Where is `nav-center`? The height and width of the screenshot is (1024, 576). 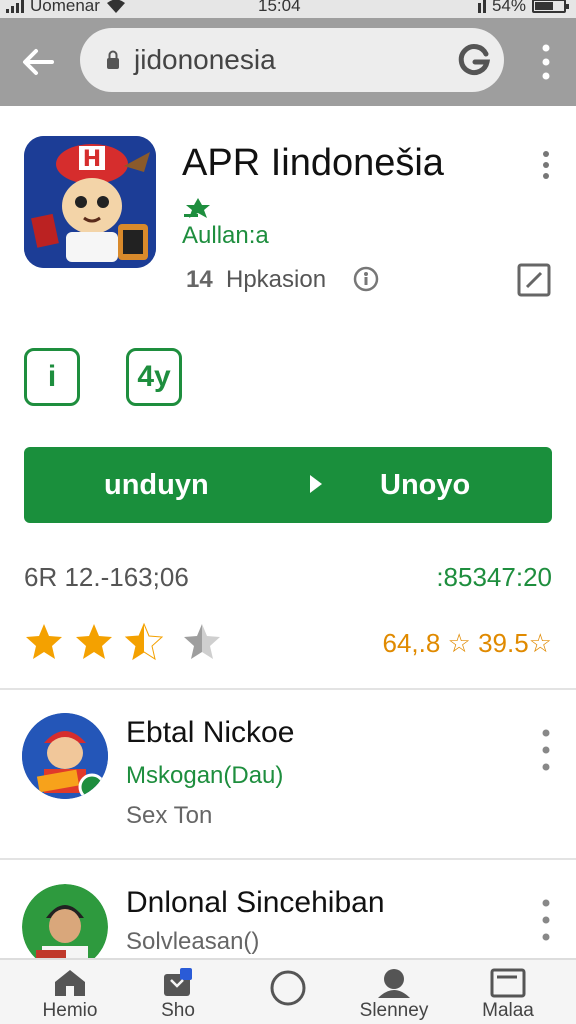
nav-center is located at coordinates (288, 987).